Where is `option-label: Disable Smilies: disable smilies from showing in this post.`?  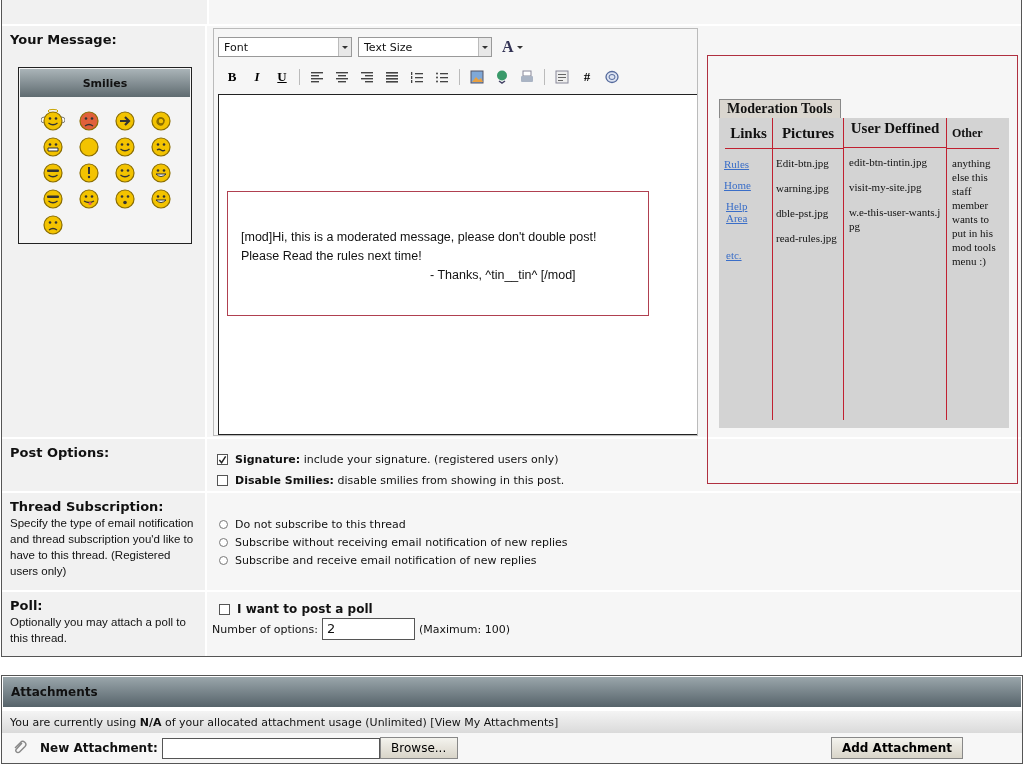
option-label: Disable Smilies: disable smilies from showing in this post. is located at coordinates (400, 480).